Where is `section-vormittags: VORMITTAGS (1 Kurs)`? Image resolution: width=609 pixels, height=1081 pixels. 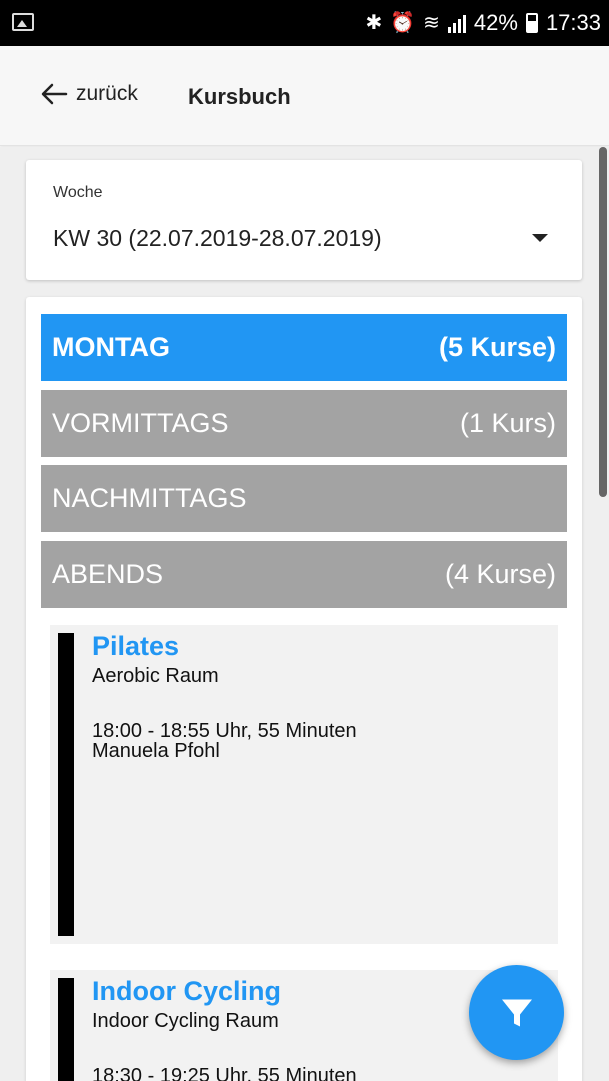
section-vormittags: VORMITTAGS (1 Kurs) is located at coordinates (304, 423).